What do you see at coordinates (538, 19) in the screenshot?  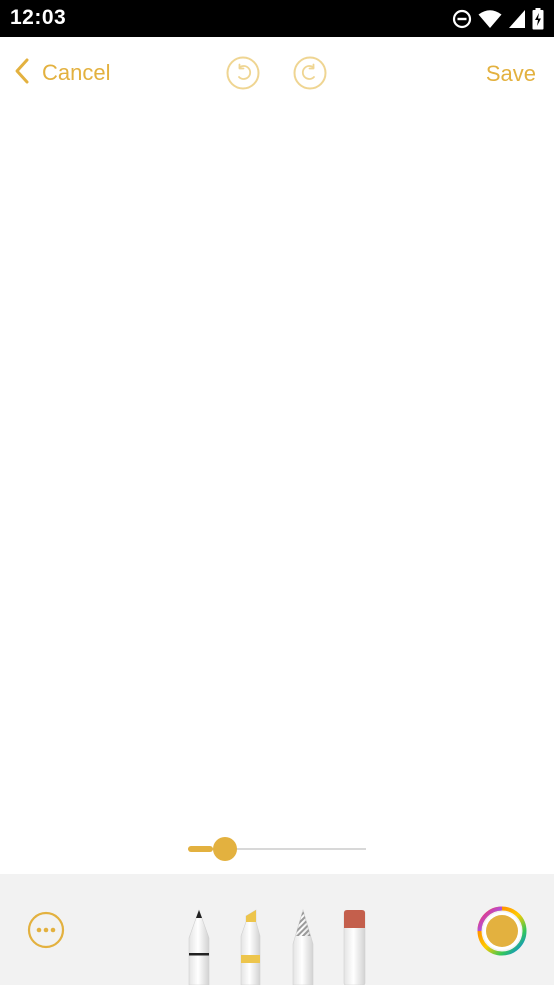 I see `battery-charging-icon` at bounding box center [538, 19].